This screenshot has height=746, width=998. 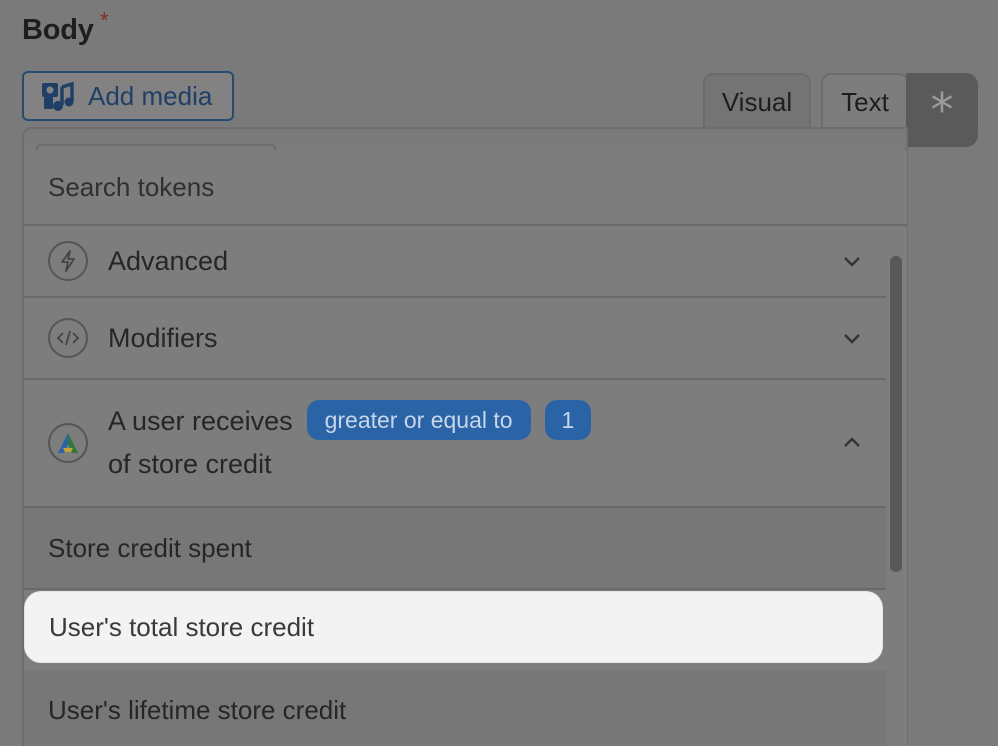 I want to click on group-advanced-label: Advanced, so click(x=168, y=260).